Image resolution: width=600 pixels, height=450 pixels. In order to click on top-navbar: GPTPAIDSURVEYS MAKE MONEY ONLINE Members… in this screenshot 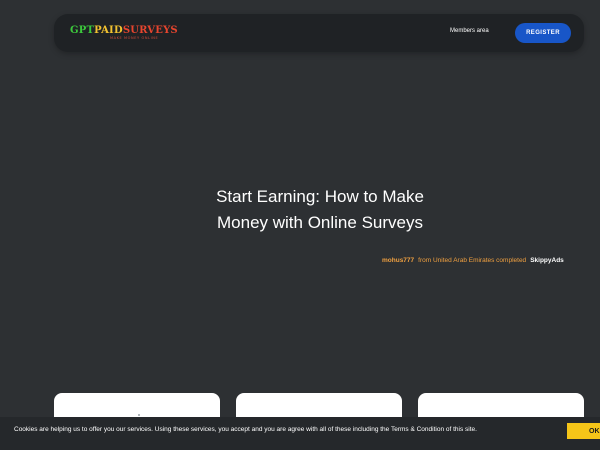, I will do `click(319, 33)`.